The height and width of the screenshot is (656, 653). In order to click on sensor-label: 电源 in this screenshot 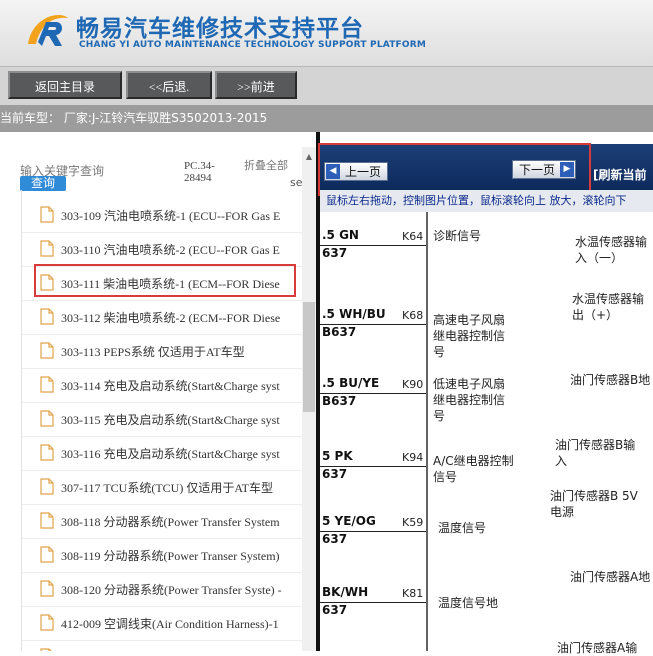, I will do `click(562, 512)`.